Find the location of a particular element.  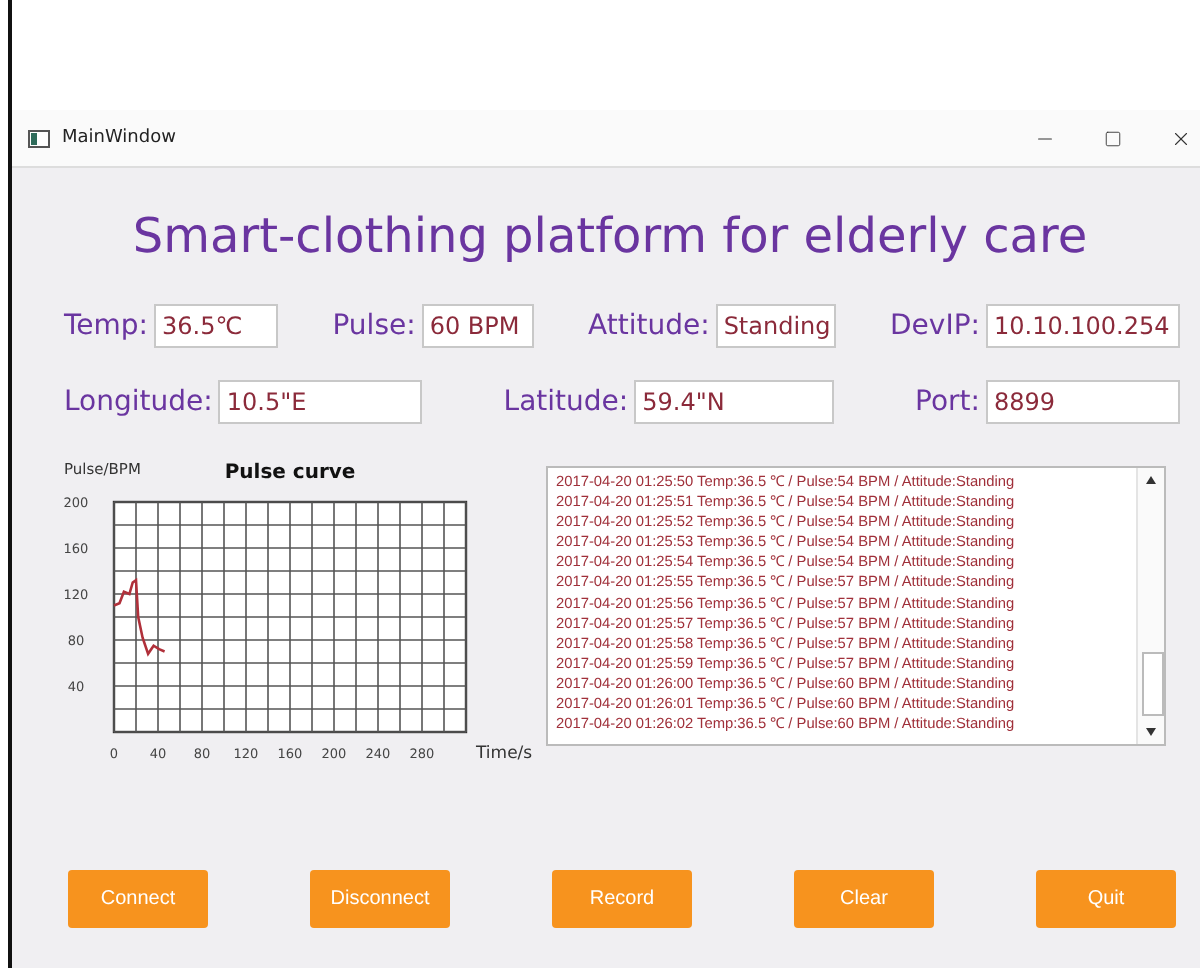

scroll-thumb is located at coordinates (1153, 684).